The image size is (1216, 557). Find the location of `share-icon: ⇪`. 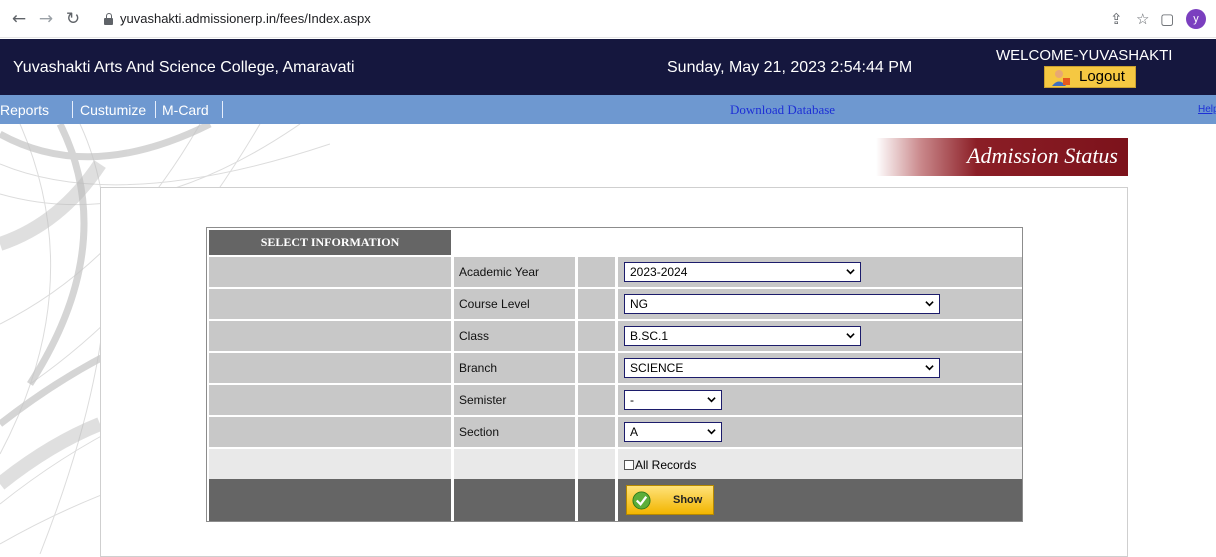

share-icon: ⇪ is located at coordinates (1116, 19).